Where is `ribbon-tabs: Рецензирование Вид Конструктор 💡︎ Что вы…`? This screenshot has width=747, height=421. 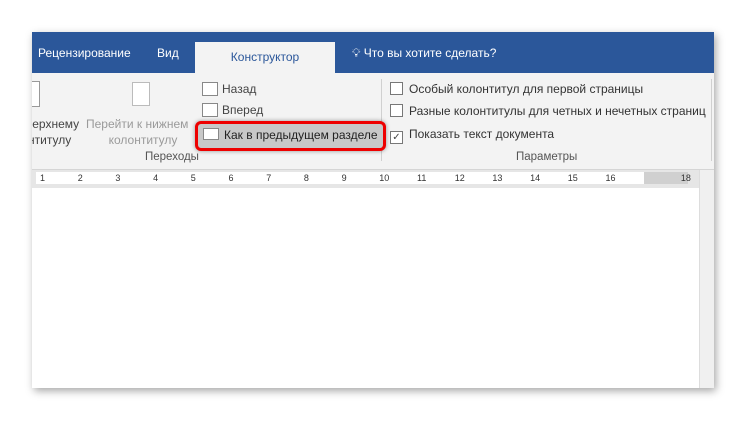 ribbon-tabs: Рецензирование Вид Конструктор 💡︎ Что вы… is located at coordinates (373, 52).